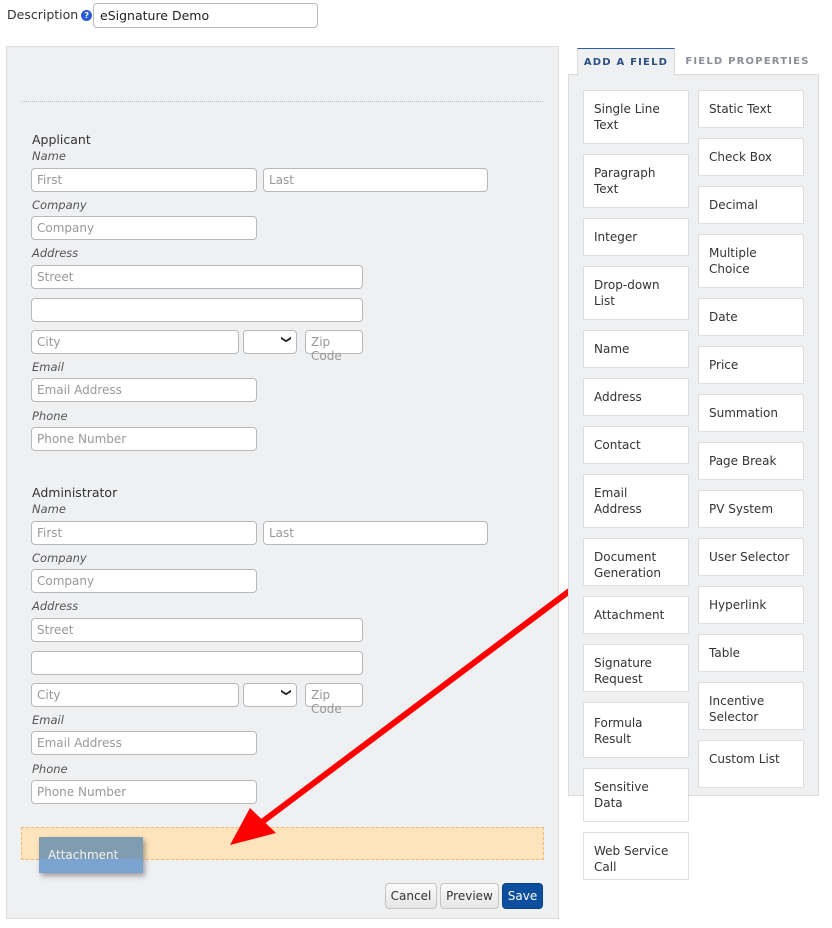  What do you see at coordinates (636, 445) in the screenshot?
I see `field-type-contact: Contact` at bounding box center [636, 445].